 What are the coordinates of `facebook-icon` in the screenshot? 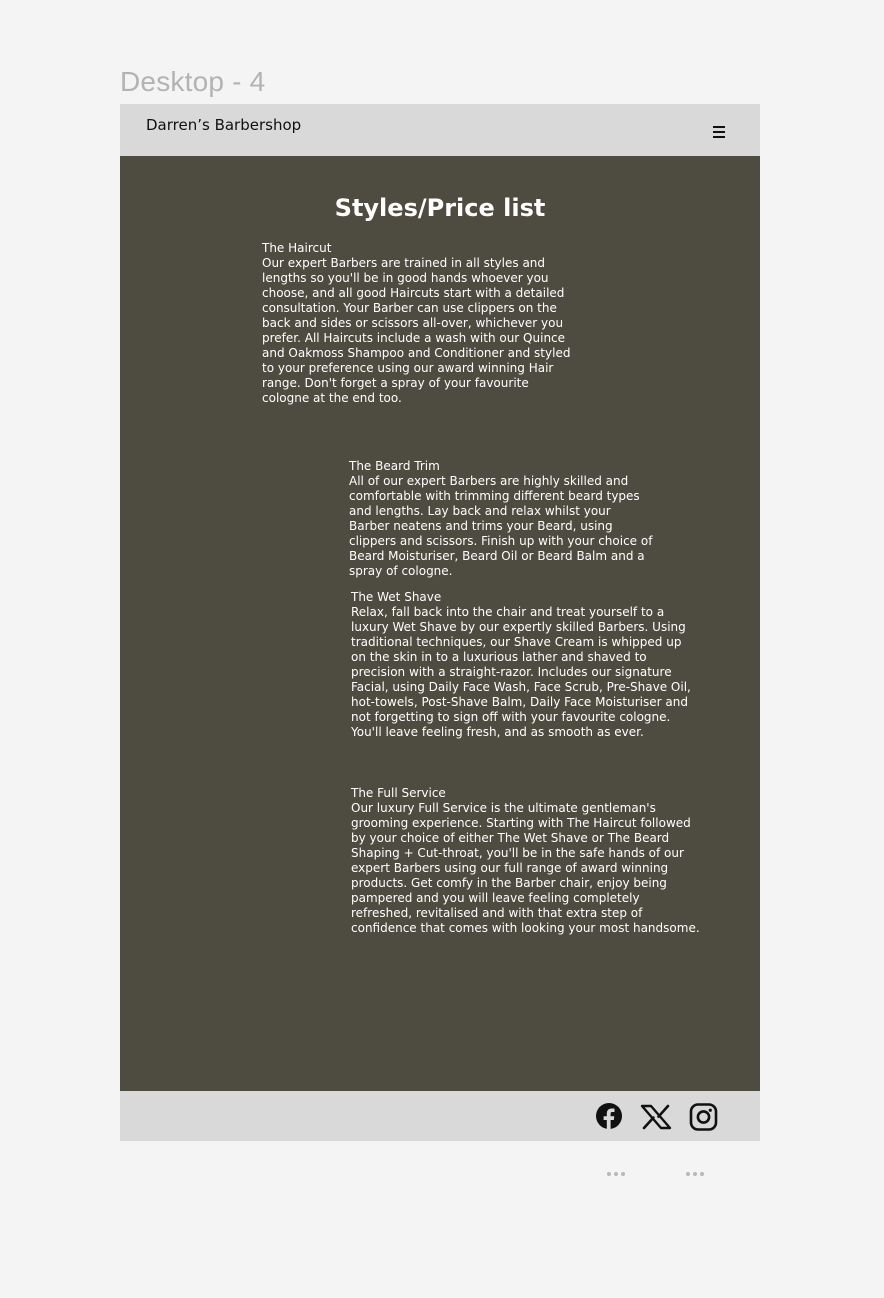 It's located at (610, 1117).